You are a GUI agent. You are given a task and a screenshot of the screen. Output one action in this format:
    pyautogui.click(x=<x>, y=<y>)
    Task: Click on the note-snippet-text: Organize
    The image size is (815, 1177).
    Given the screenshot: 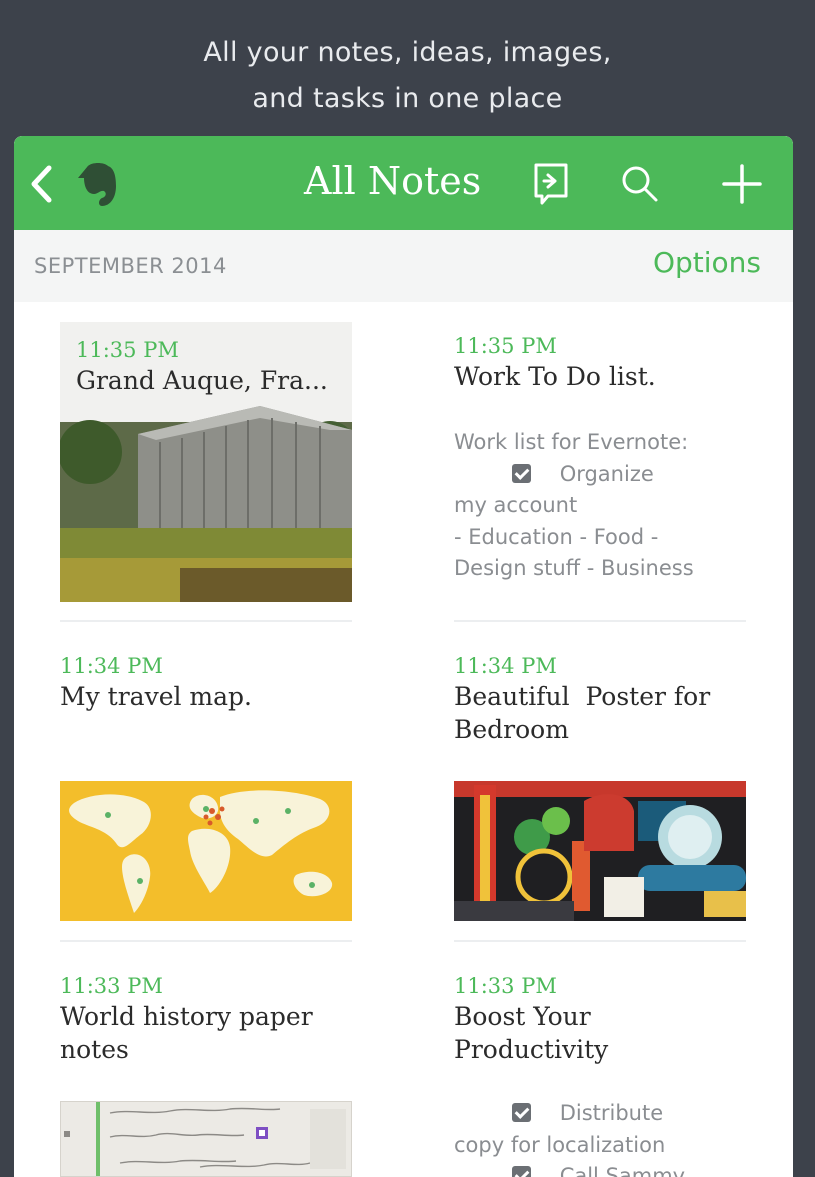 What is the action you would take?
    pyautogui.click(x=606, y=473)
    